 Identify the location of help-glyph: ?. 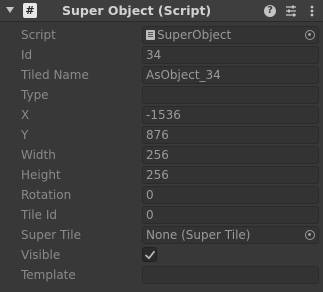
(270, 11).